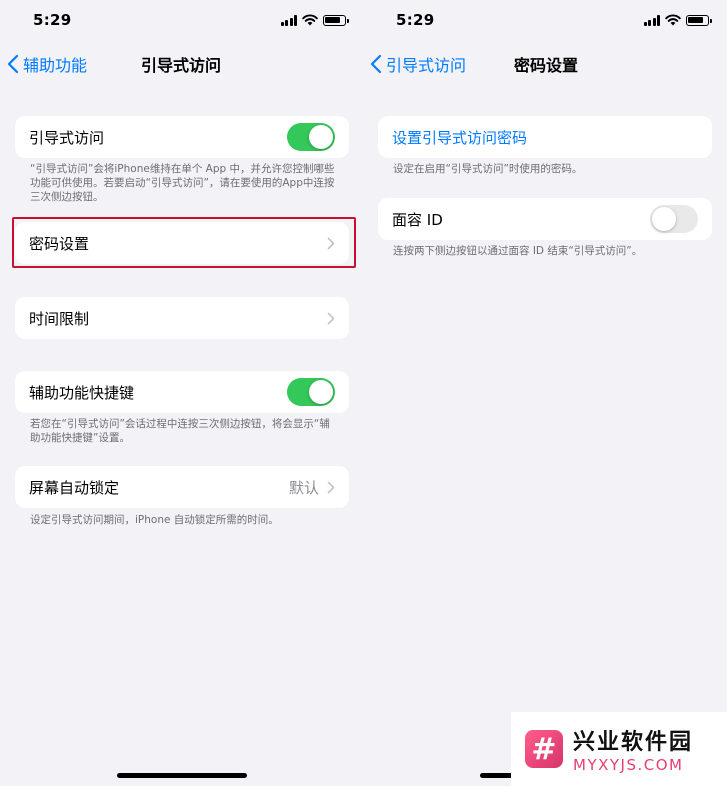  What do you see at coordinates (460, 137) in the screenshot?
I see `set-passcode-label: 设置引导式访问密码` at bounding box center [460, 137].